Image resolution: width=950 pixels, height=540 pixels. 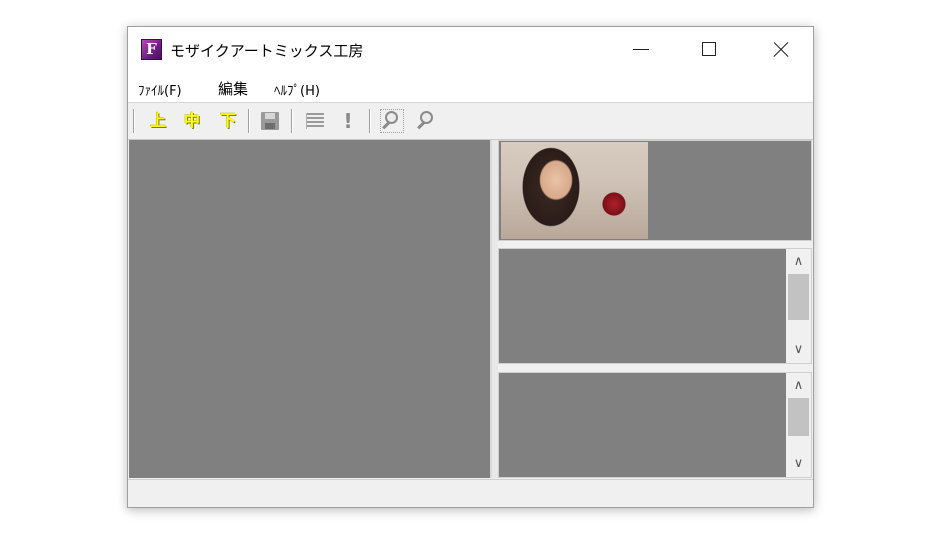 I want to click on mosaic-thumbnail: mosaic-art-thumbnail, so click(x=574, y=190).